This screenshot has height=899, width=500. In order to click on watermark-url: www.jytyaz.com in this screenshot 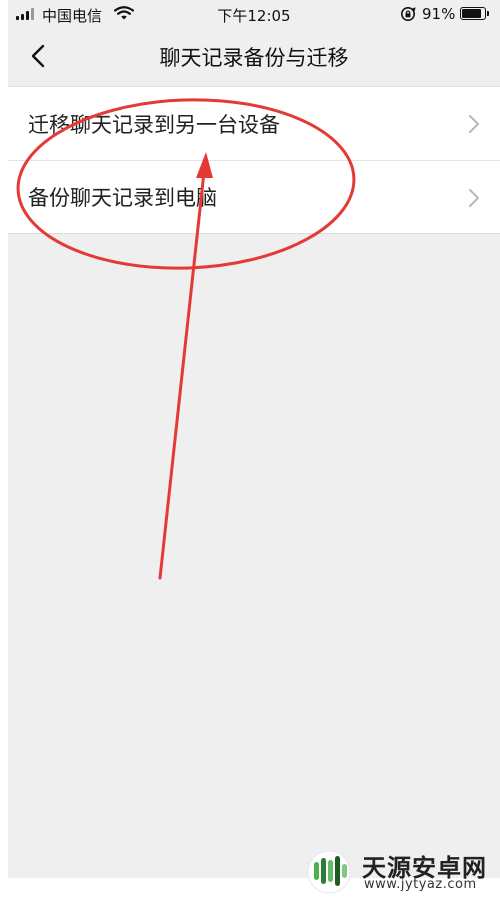, I will do `click(420, 884)`.